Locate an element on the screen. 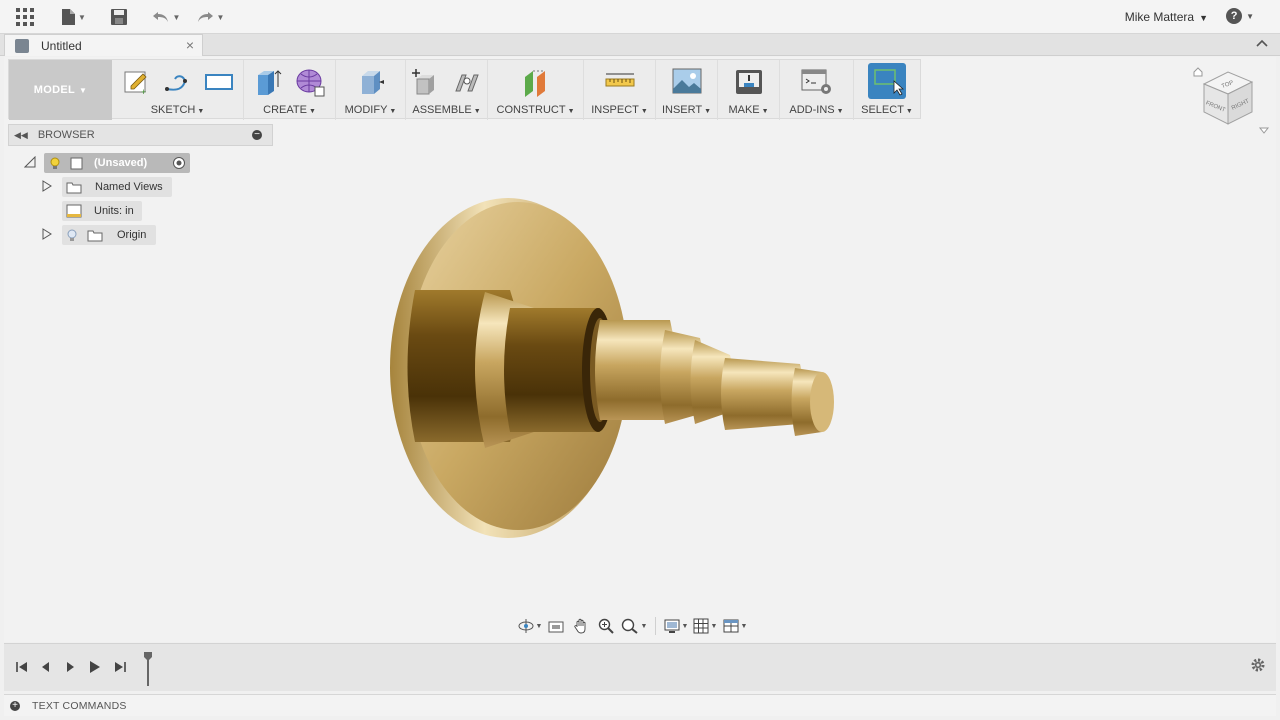 Image resolution: width=1280 pixels, height=720 pixels. undo-button: ▼ is located at coordinates (166, 17).